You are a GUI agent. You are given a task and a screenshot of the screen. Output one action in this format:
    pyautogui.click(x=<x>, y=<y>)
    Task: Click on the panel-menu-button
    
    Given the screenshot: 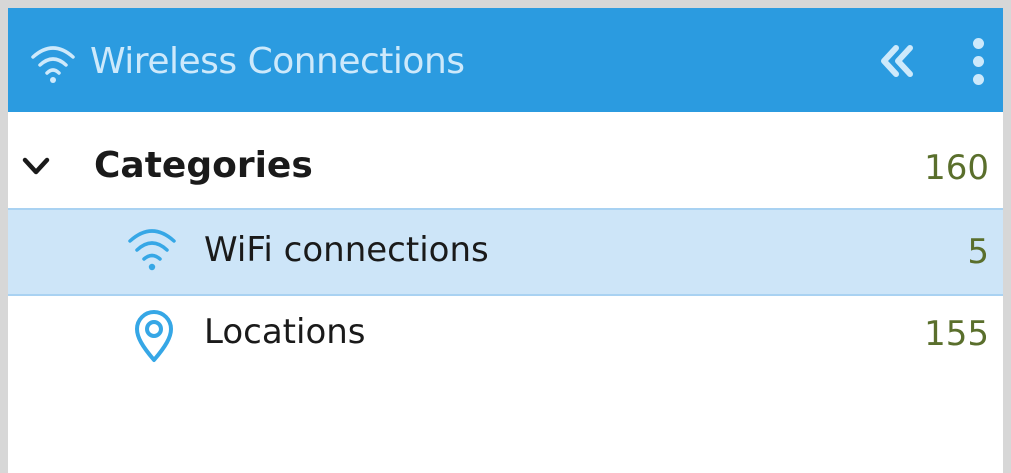 What is the action you would take?
    pyautogui.click(x=979, y=62)
    